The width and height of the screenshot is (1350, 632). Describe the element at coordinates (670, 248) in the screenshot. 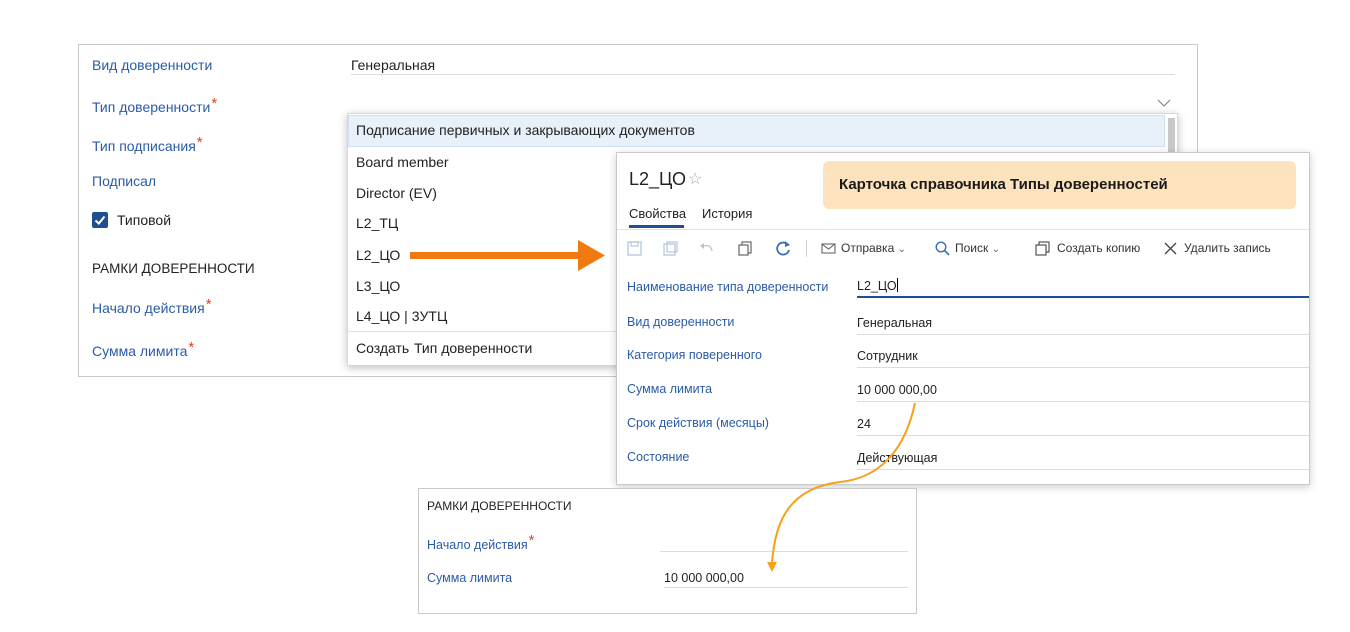

I see `save-close-icon` at that location.